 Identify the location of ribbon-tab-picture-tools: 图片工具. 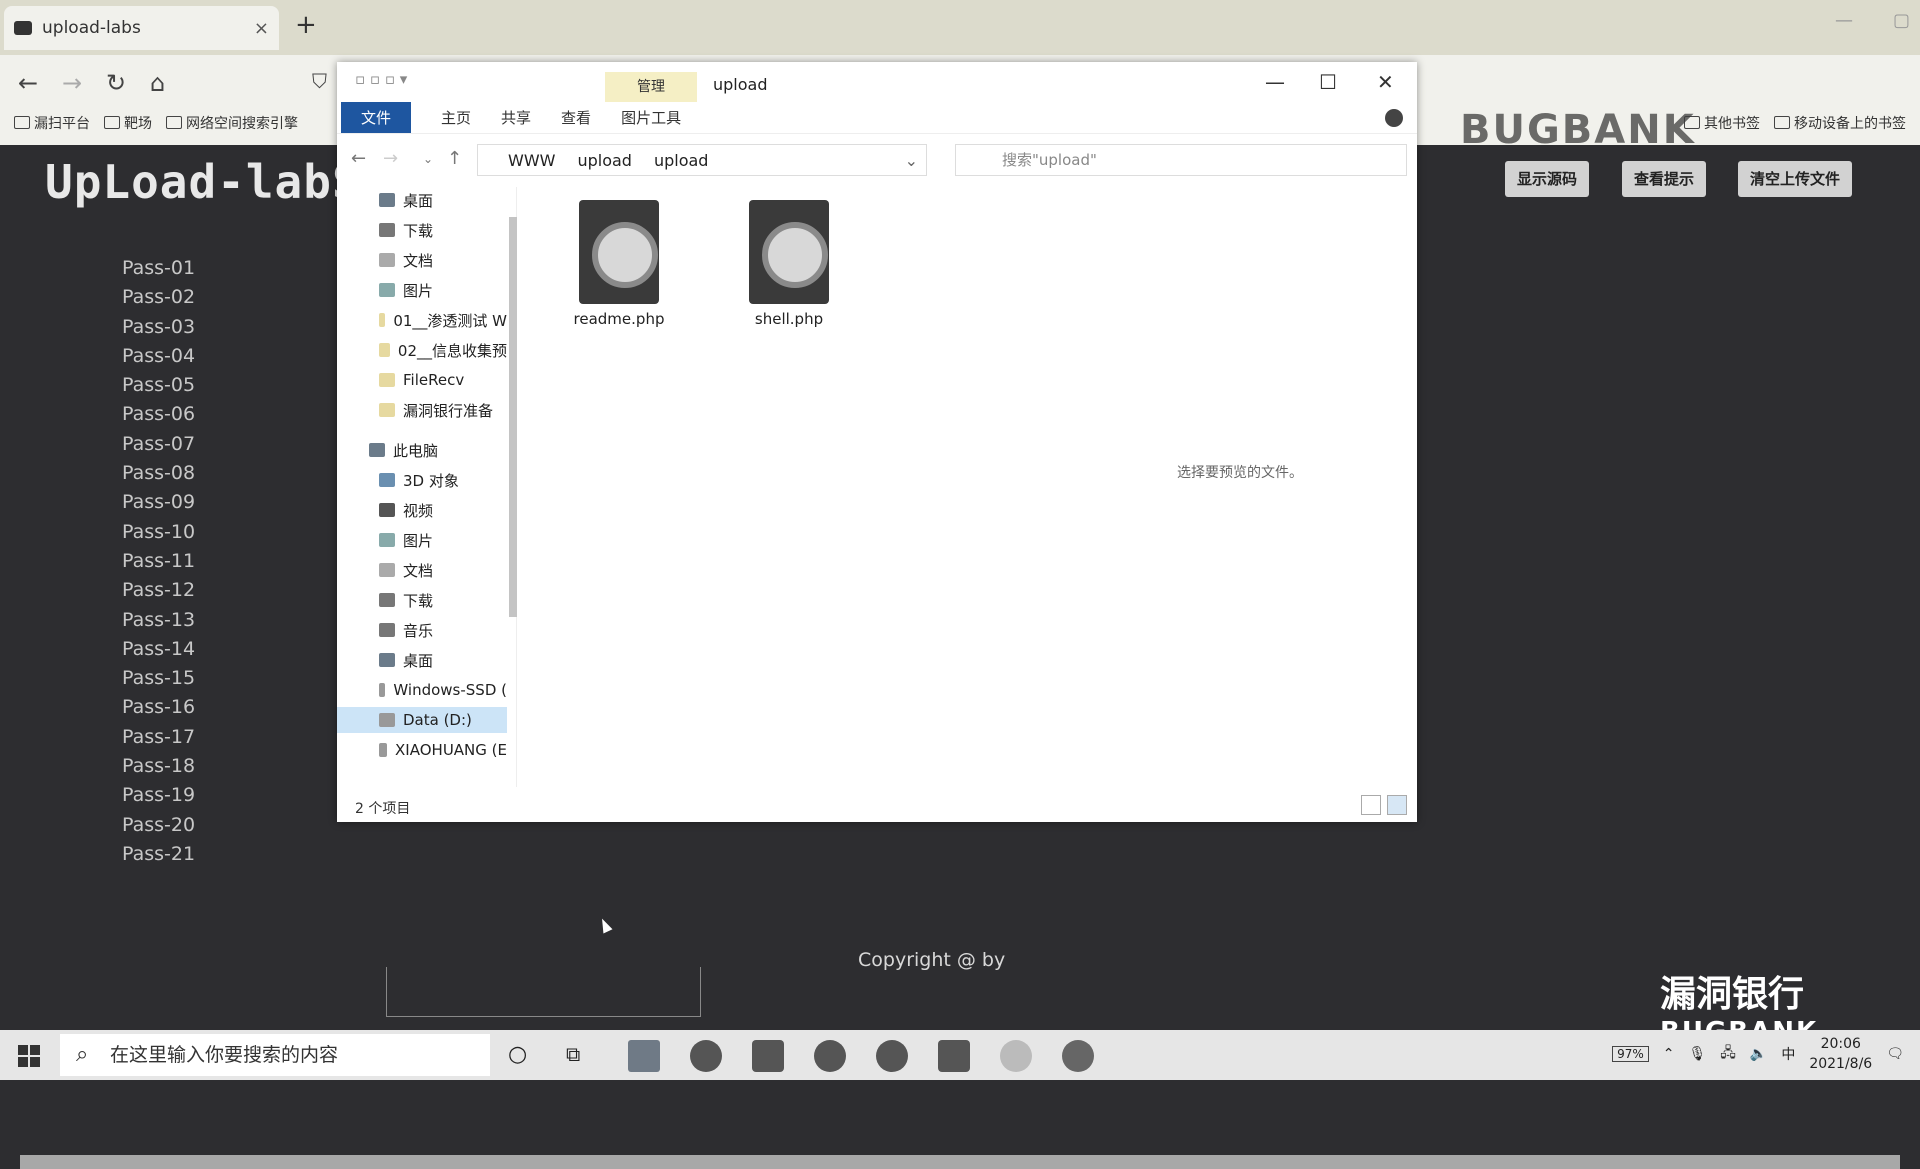
(651, 117).